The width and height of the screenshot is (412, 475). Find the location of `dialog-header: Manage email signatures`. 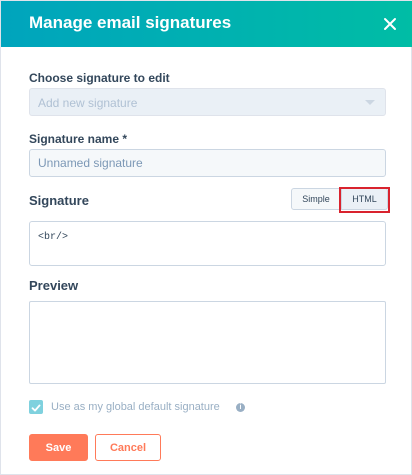

dialog-header: Manage email signatures is located at coordinates (206, 24).